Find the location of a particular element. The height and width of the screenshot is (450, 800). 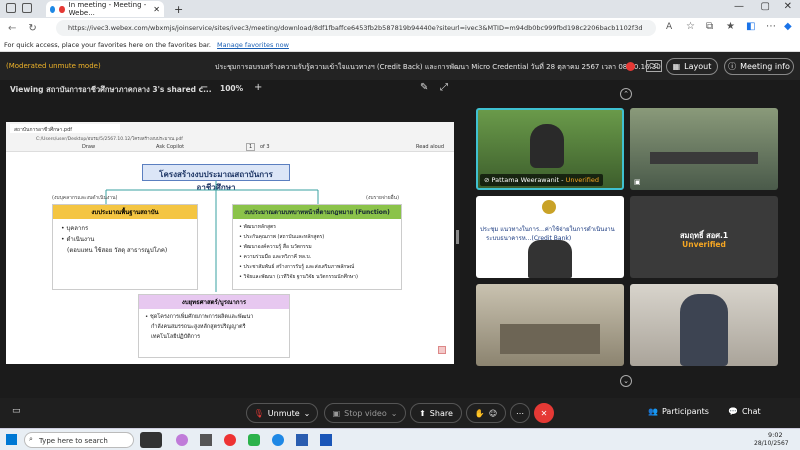

annotate-icon: ✎ is located at coordinates (424, 87).